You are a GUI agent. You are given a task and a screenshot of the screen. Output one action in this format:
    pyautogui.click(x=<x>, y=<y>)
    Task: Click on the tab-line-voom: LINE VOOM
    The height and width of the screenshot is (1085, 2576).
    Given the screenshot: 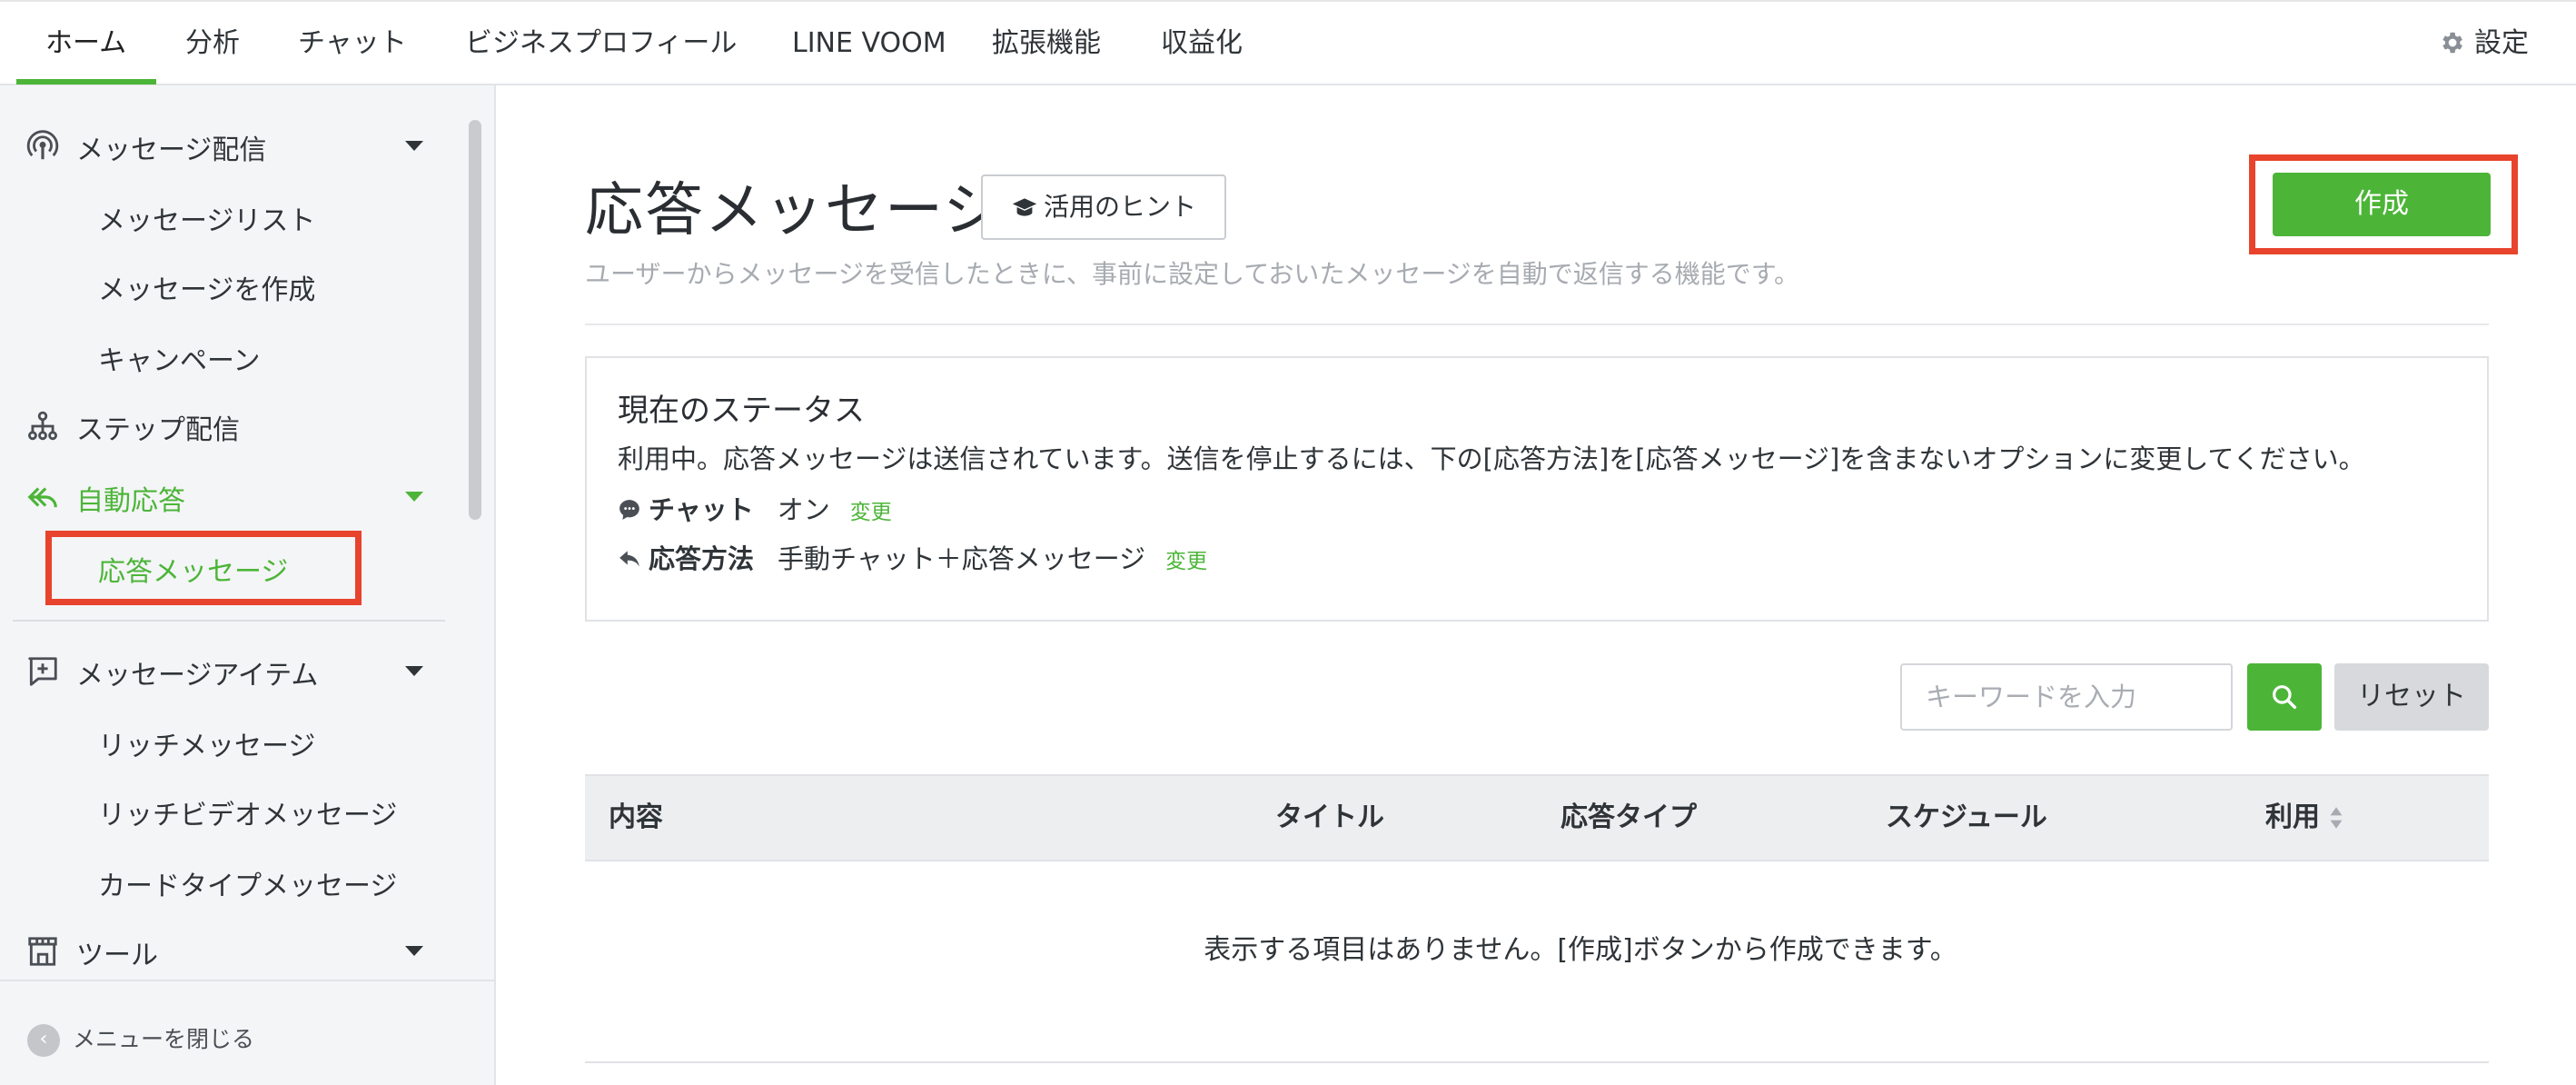 What is the action you would take?
    pyautogui.click(x=869, y=43)
    